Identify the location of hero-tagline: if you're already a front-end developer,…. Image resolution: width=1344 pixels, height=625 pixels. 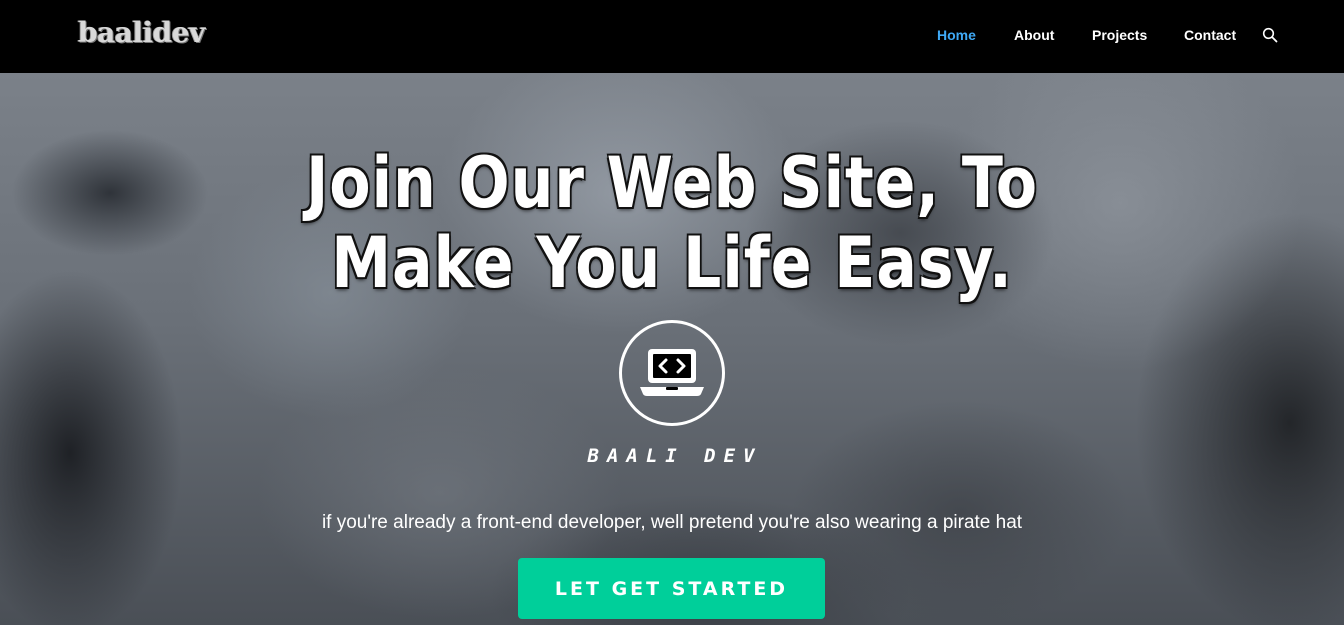
(672, 522).